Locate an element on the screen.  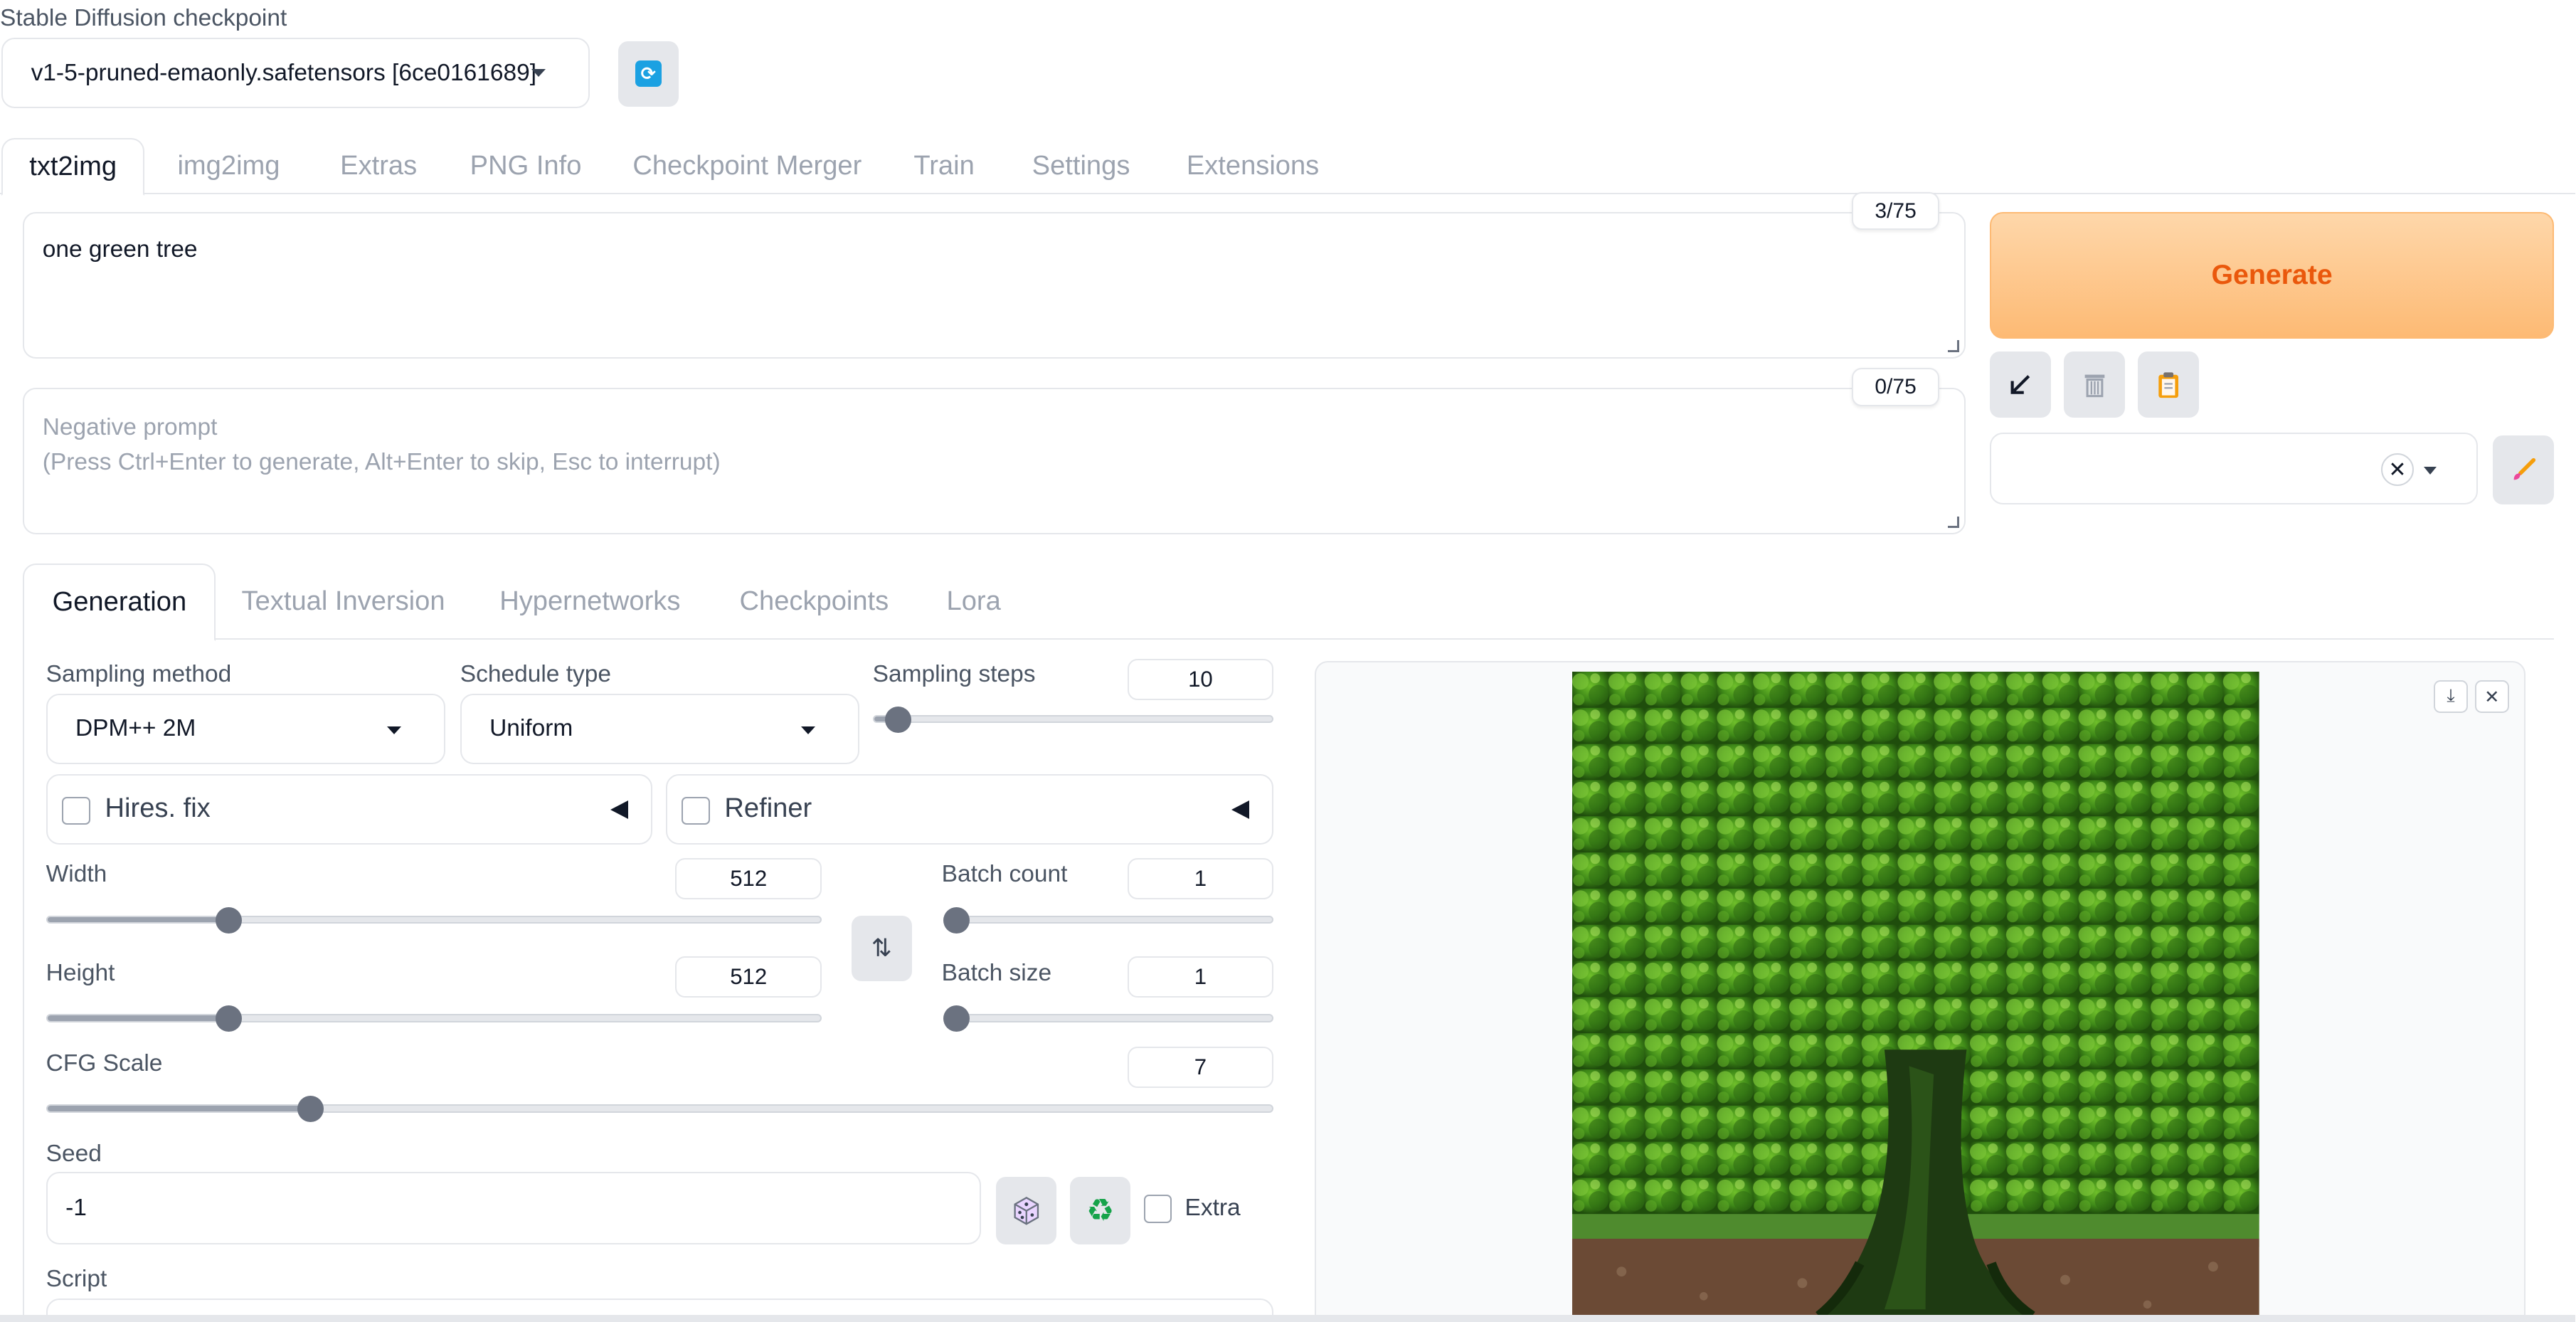
sampling-method-label: Sampling method is located at coordinates (139, 673).